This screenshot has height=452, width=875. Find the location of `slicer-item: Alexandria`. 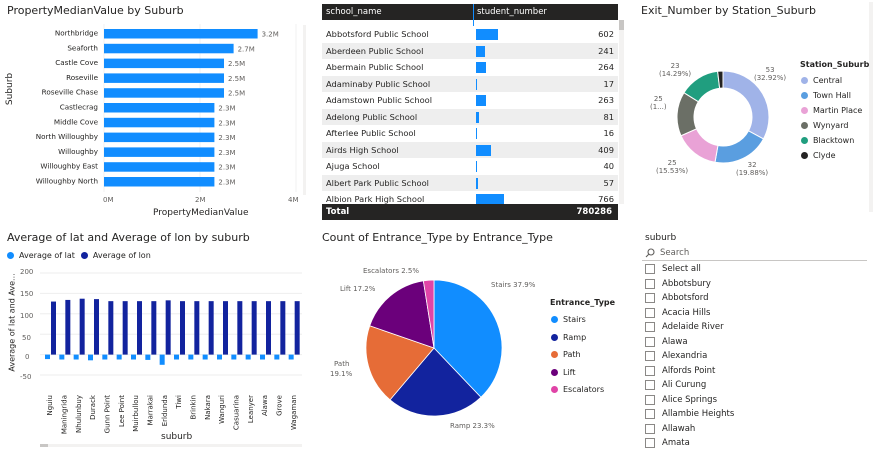

slicer-item: Alexandria is located at coordinates (689, 356).